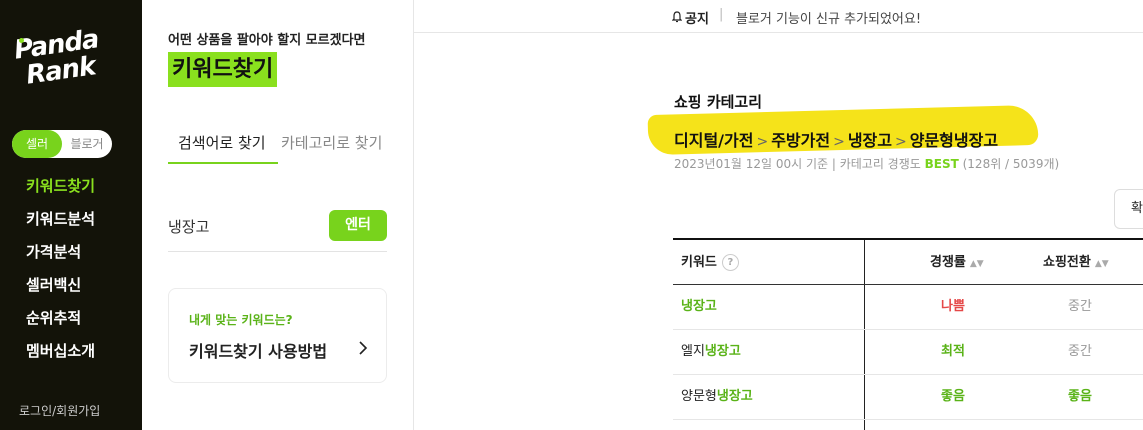 This screenshot has width=1143, height=430. Describe the element at coordinates (870, 140) in the screenshot. I see `crumb-3: 냉장고` at that location.